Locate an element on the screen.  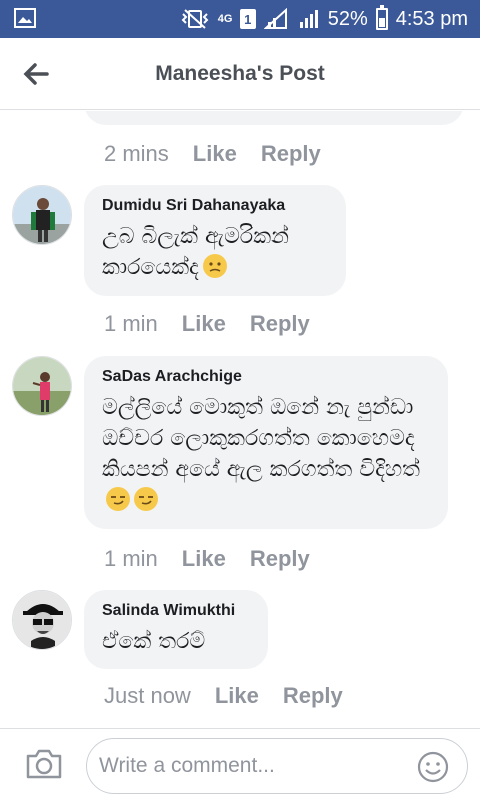
battery-icon is located at coordinates (381, 17).